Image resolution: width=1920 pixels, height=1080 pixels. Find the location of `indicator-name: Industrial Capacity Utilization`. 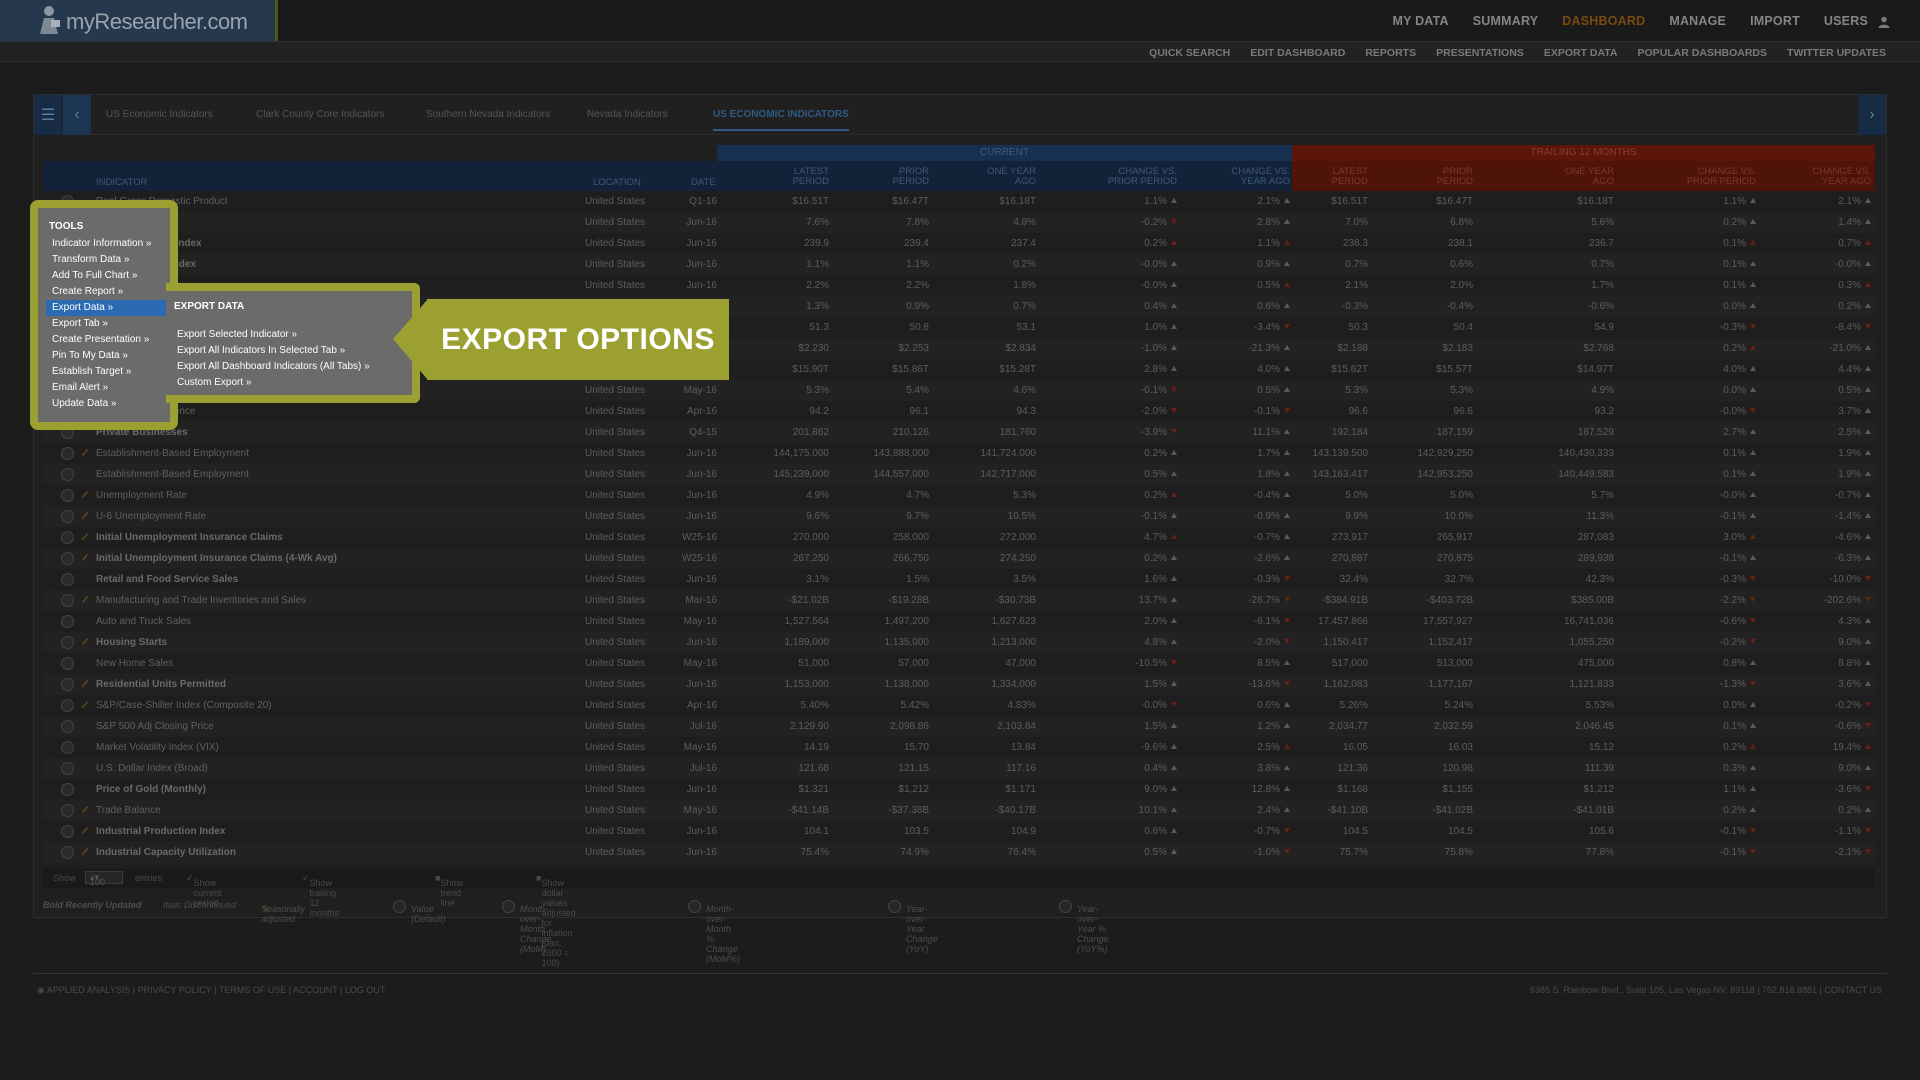

indicator-name: Industrial Capacity Utilization is located at coordinates (166, 852).